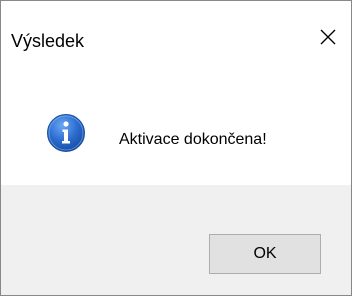 This screenshot has width=352, height=296. What do you see at coordinates (48, 41) in the screenshot?
I see `window-title: Výsledek` at bounding box center [48, 41].